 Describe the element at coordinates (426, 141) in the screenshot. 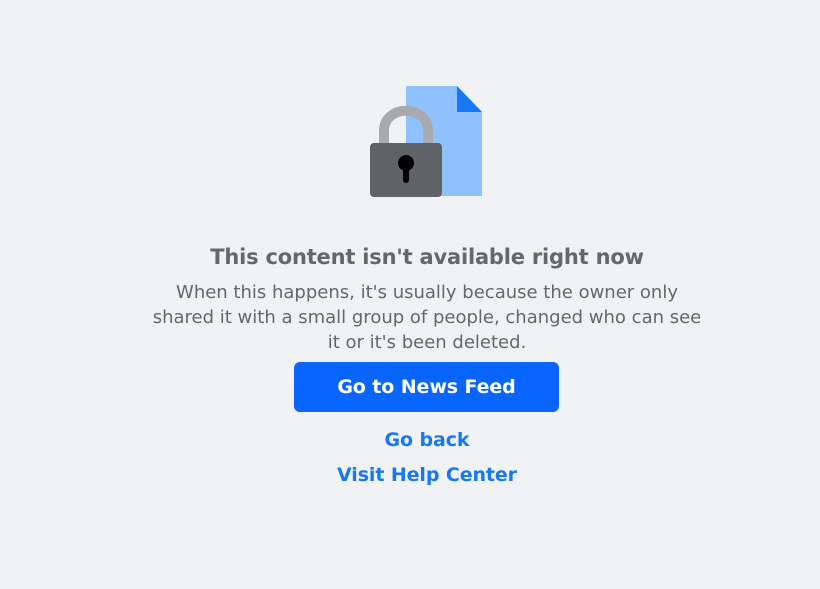

I see `lock-document-icon` at that location.